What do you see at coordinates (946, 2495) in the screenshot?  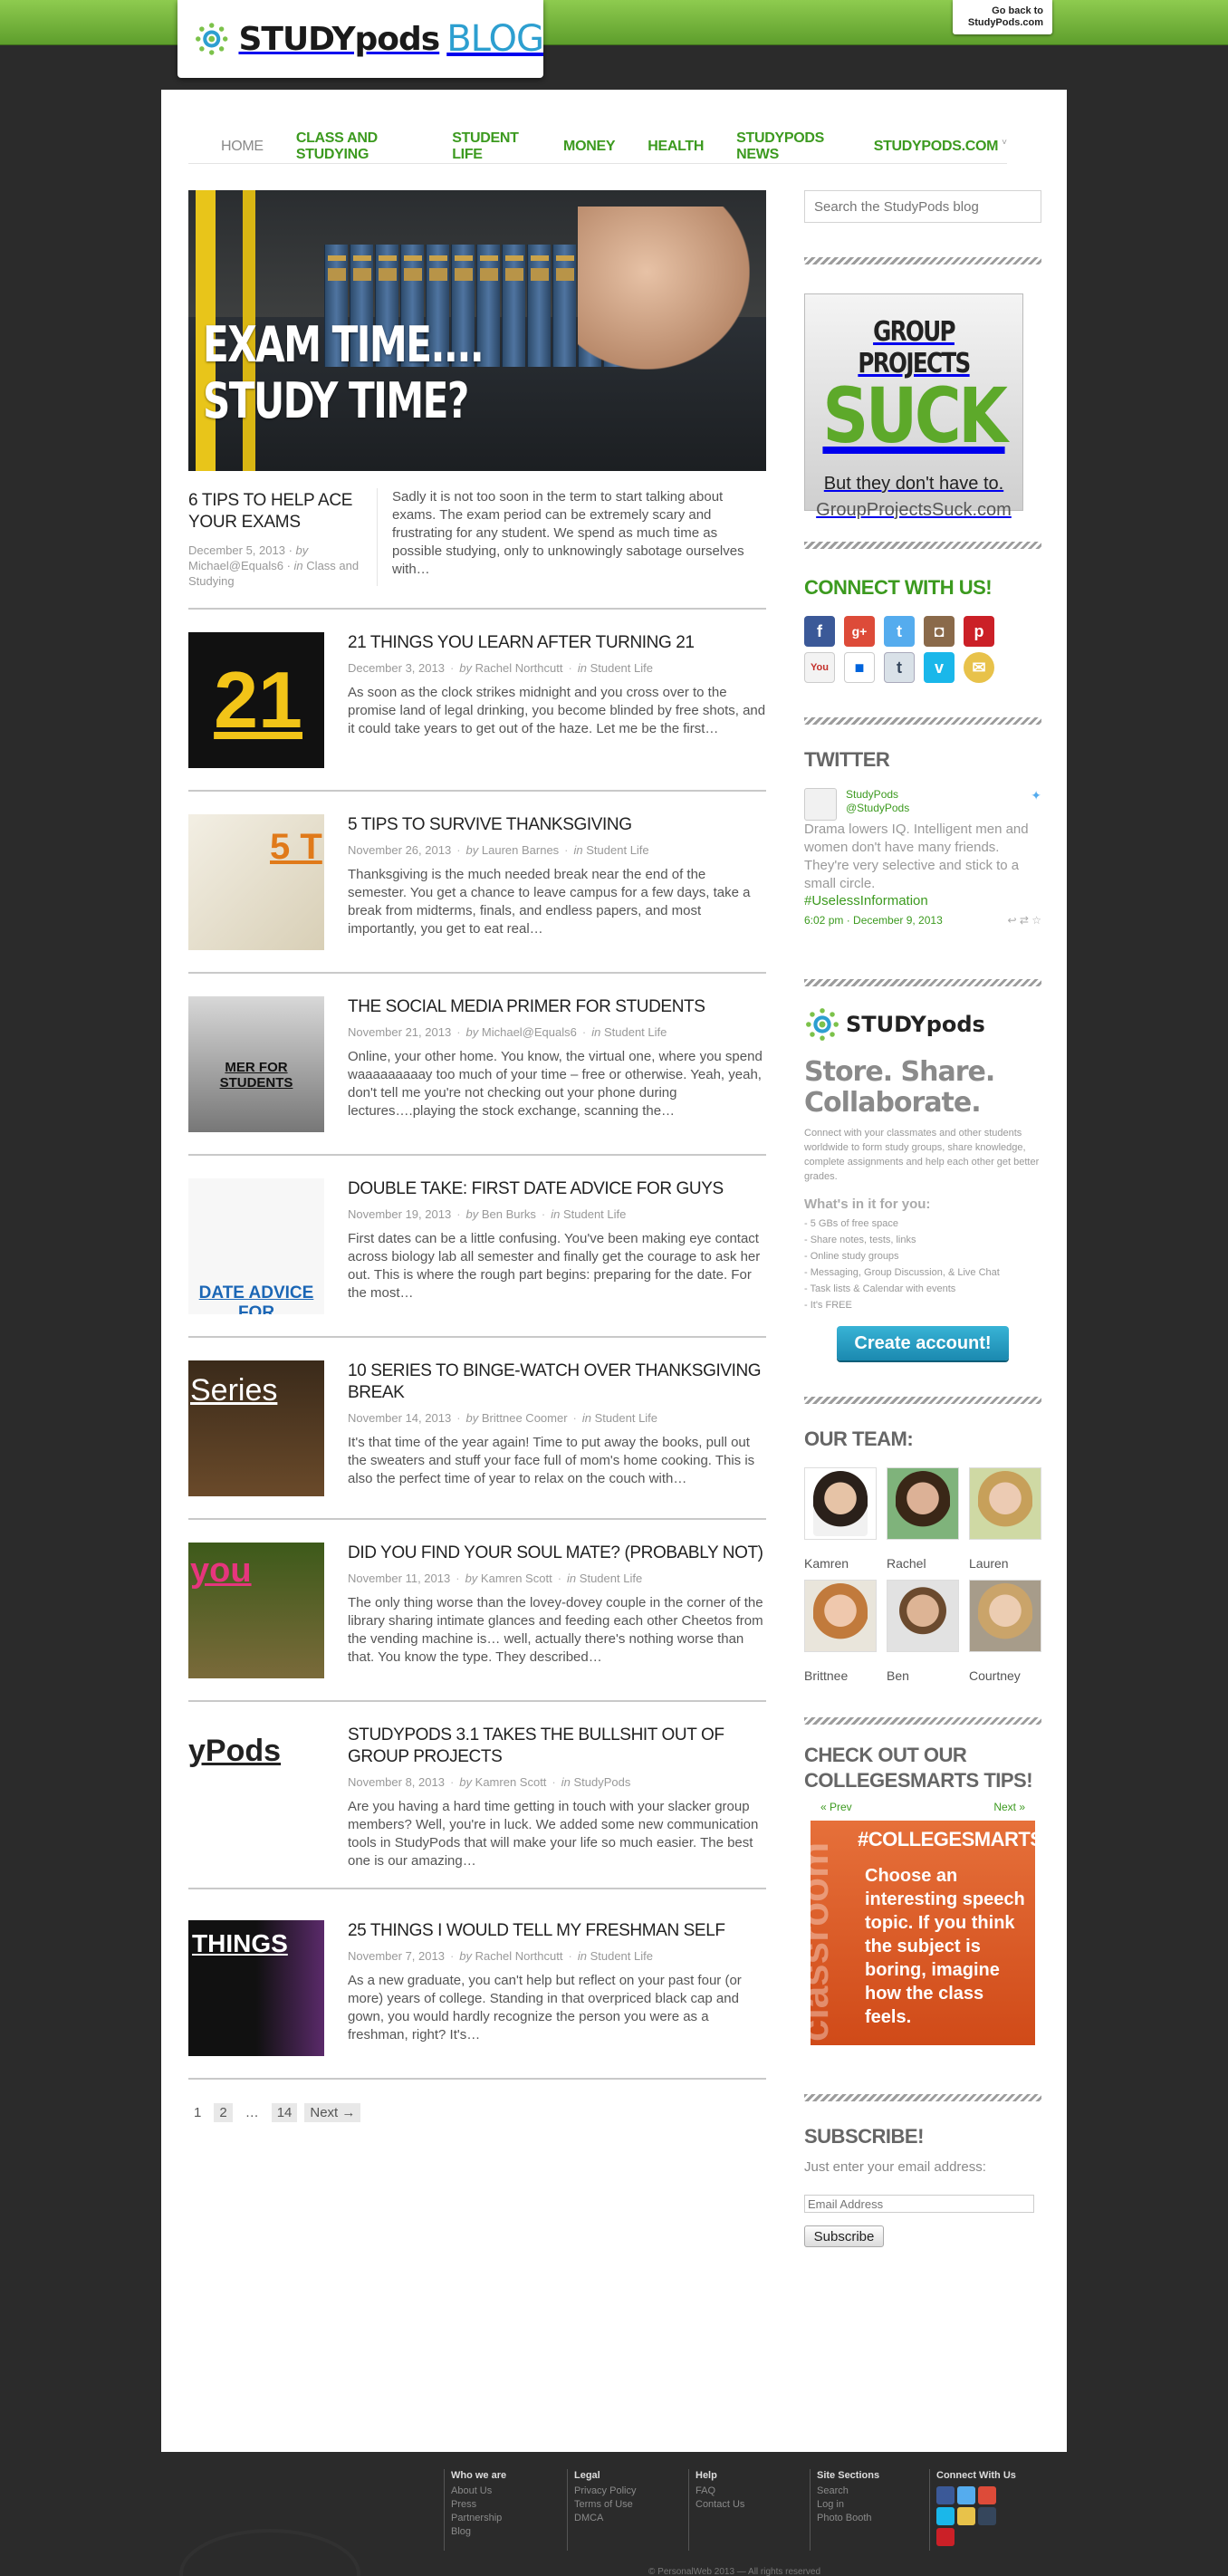 I see `facebook-icon` at bounding box center [946, 2495].